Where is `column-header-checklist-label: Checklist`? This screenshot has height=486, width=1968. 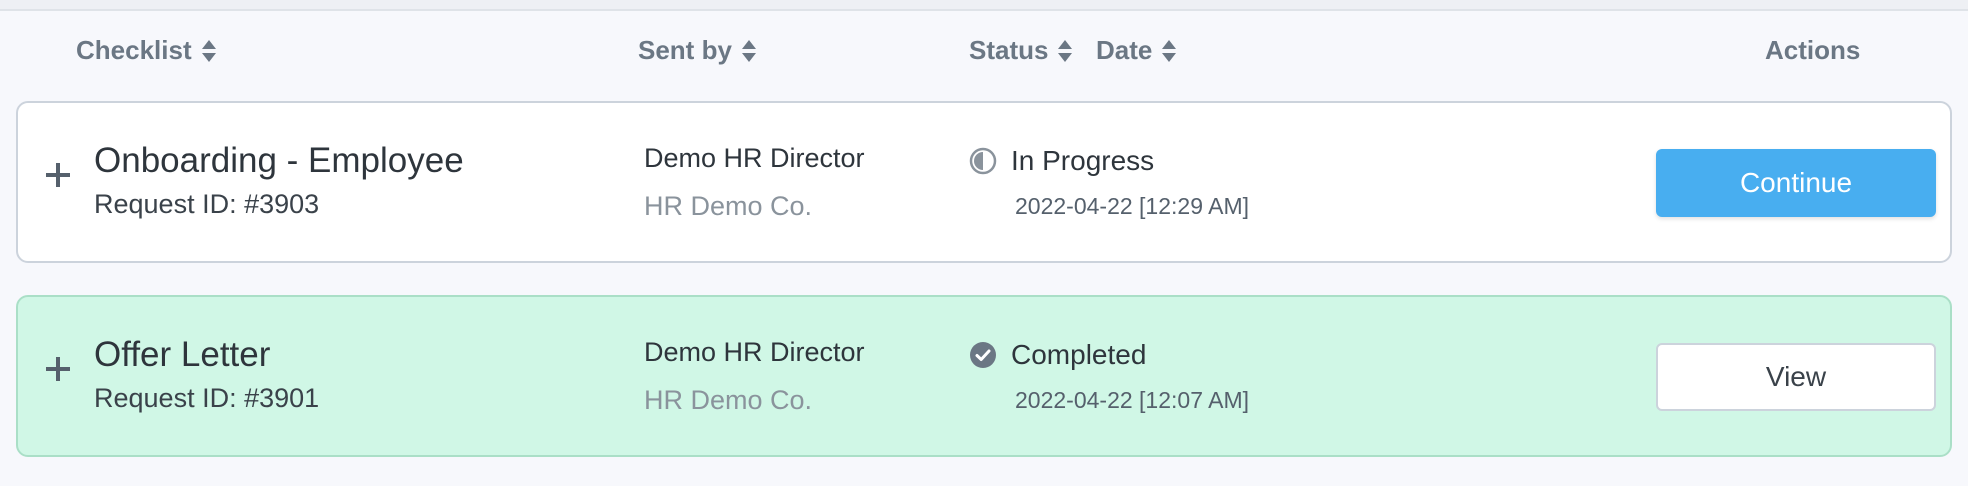
column-header-checklist-label: Checklist is located at coordinates (134, 50).